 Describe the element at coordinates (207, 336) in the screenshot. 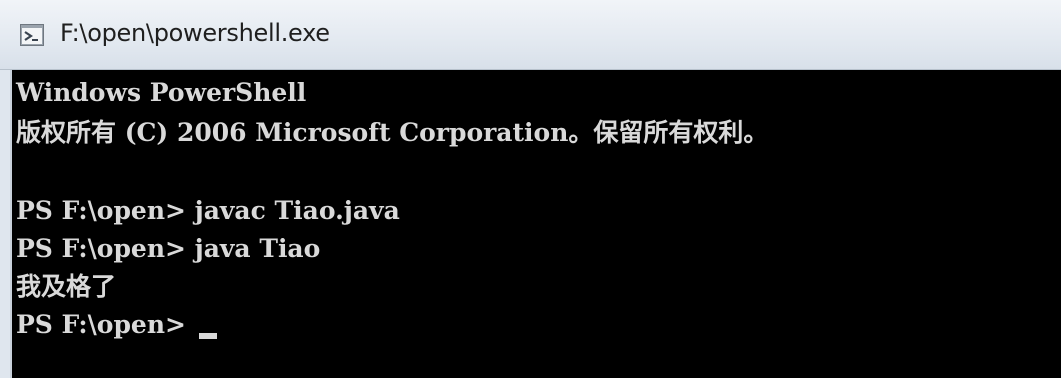

I see `text-cursor` at that location.